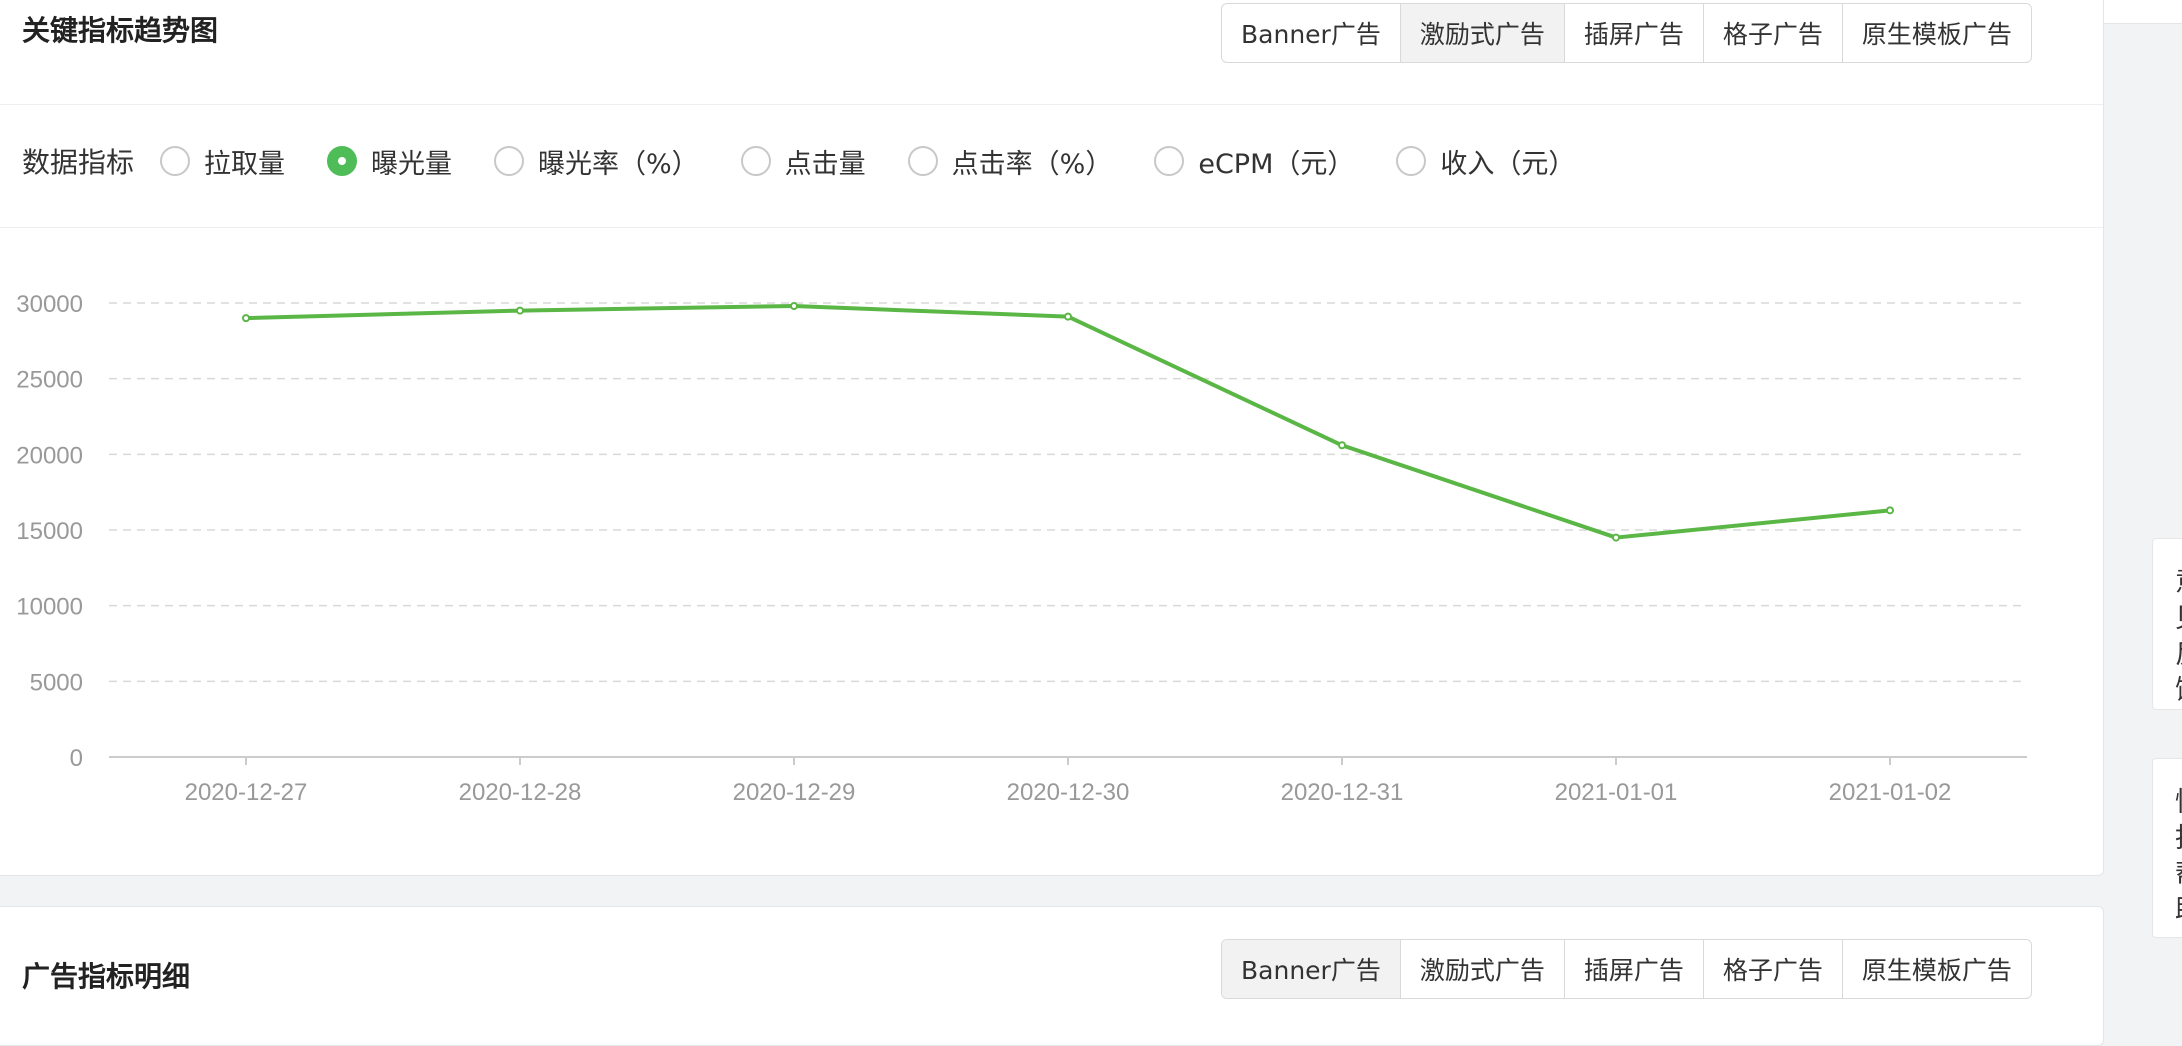  I want to click on metrics-radio-group: 数据指标 拉取量 曝光量 曝光率（%） 点击量 点击率（%） eCPM（元） 收入（元）, so click(819, 161).